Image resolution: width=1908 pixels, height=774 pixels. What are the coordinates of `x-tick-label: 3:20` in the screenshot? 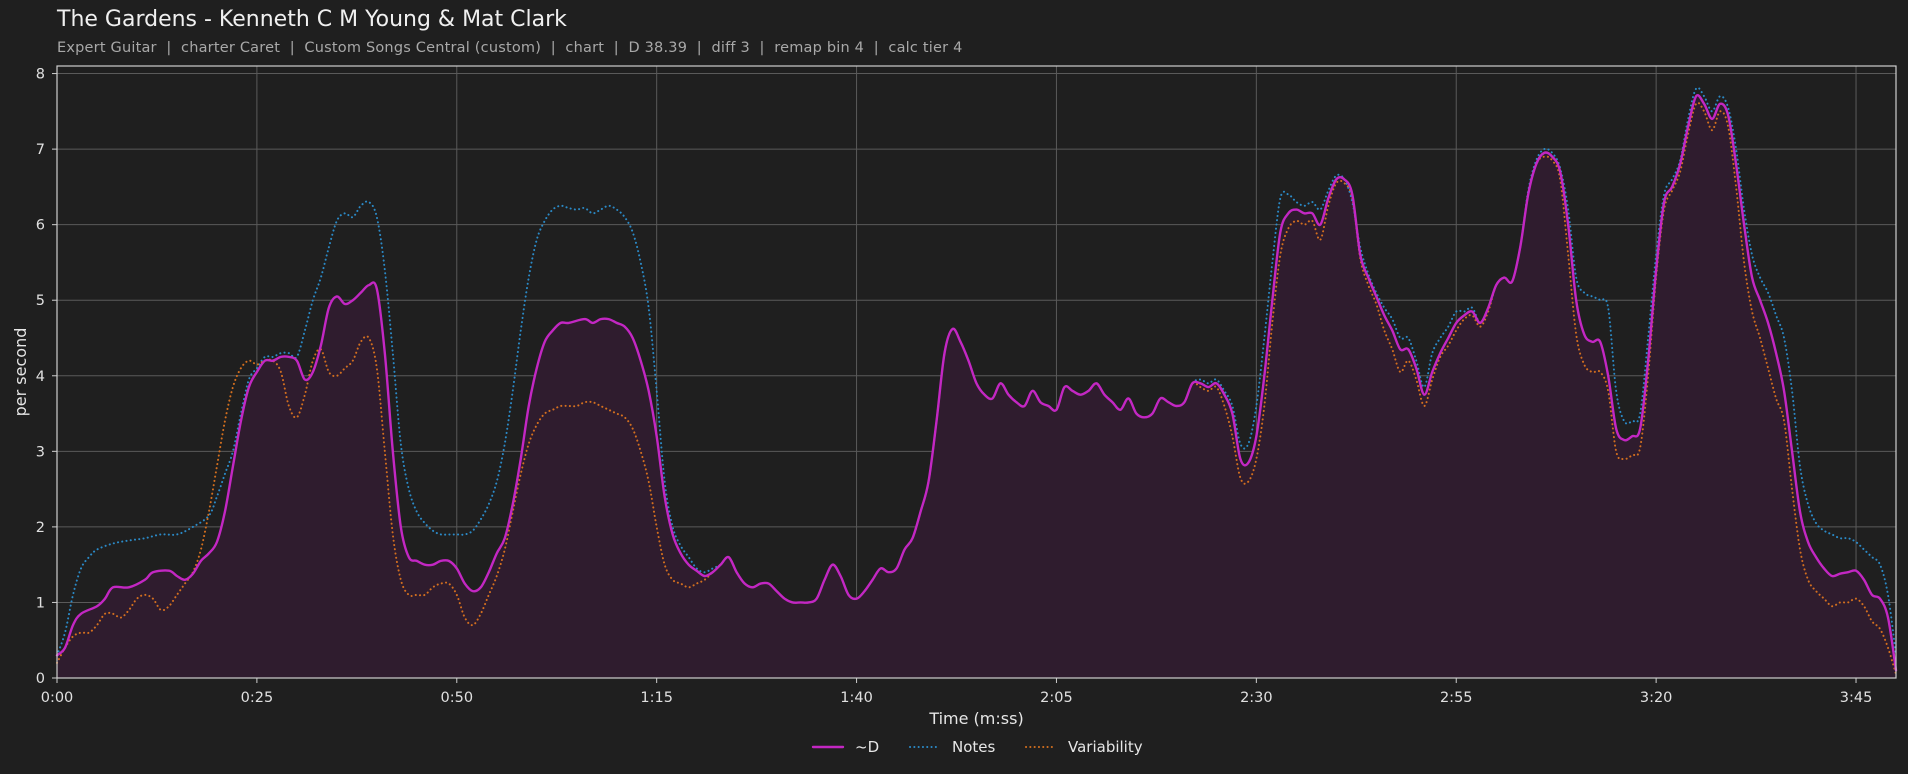 It's located at (1656, 698).